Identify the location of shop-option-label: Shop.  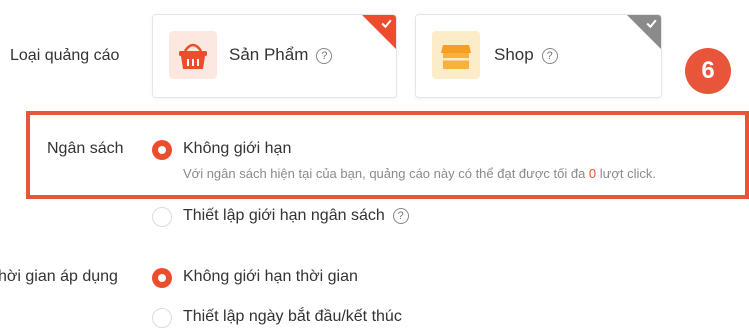
(514, 54).